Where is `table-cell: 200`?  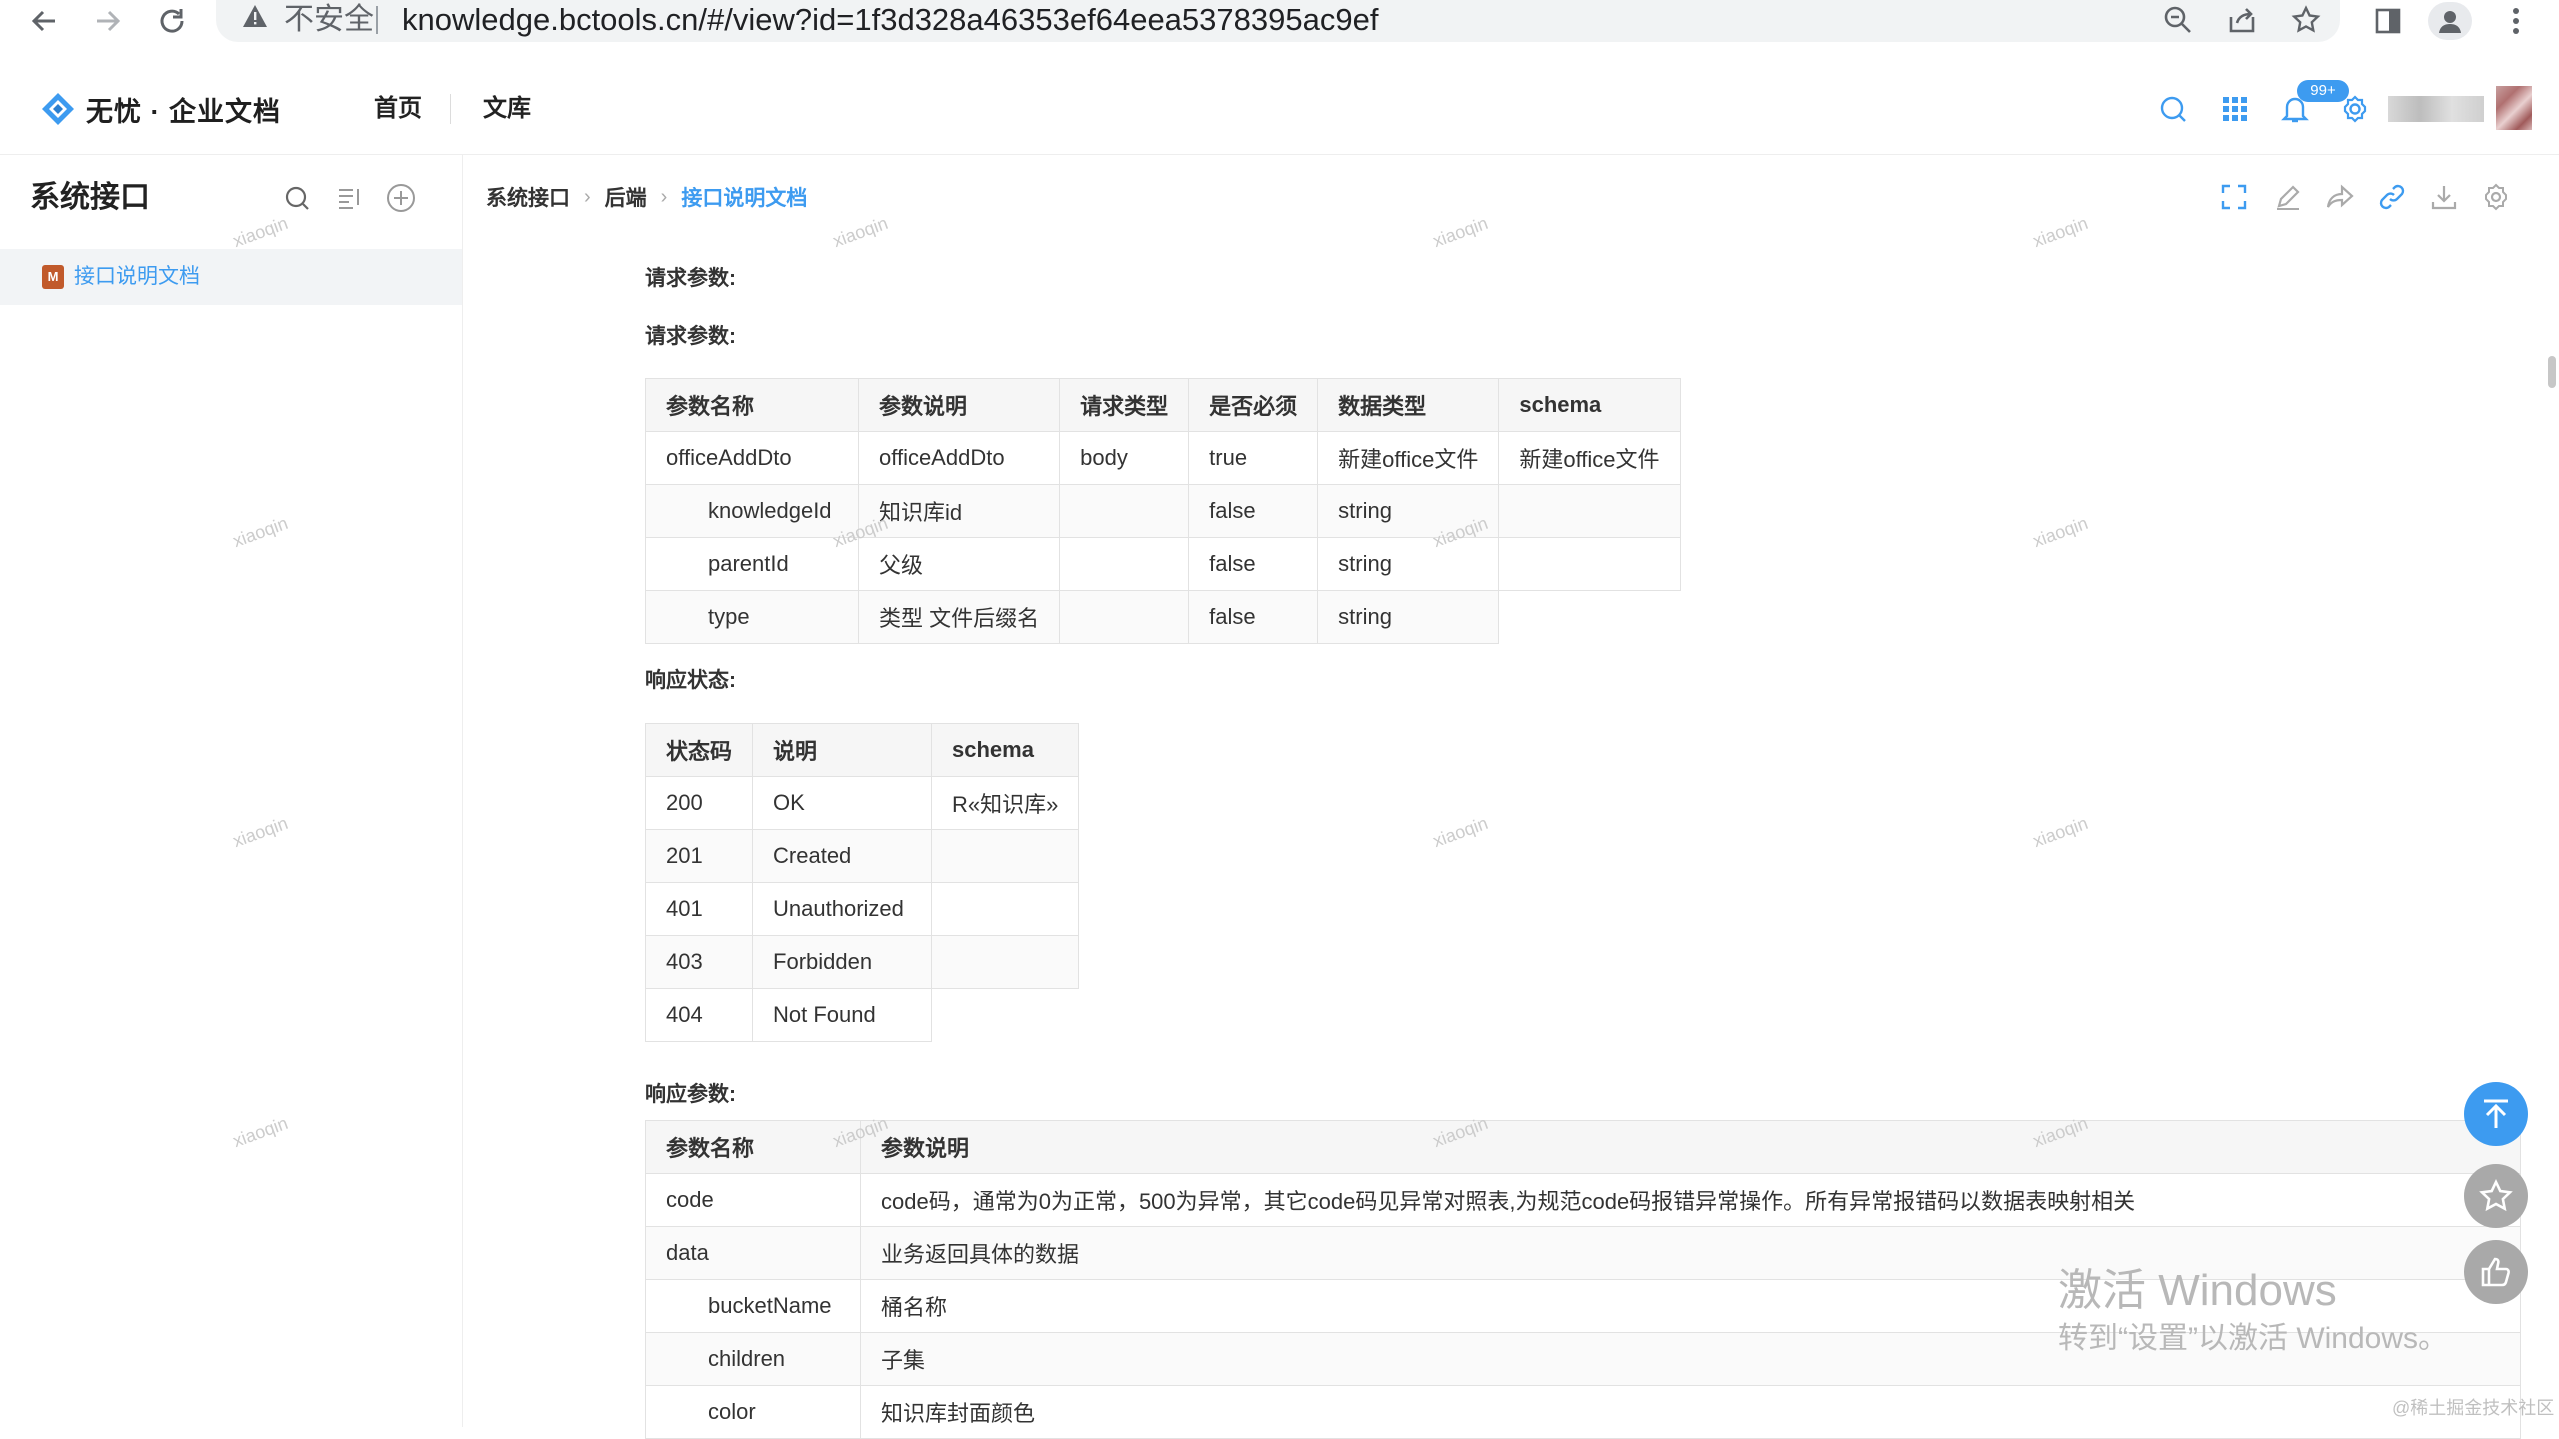 table-cell: 200 is located at coordinates (699, 803).